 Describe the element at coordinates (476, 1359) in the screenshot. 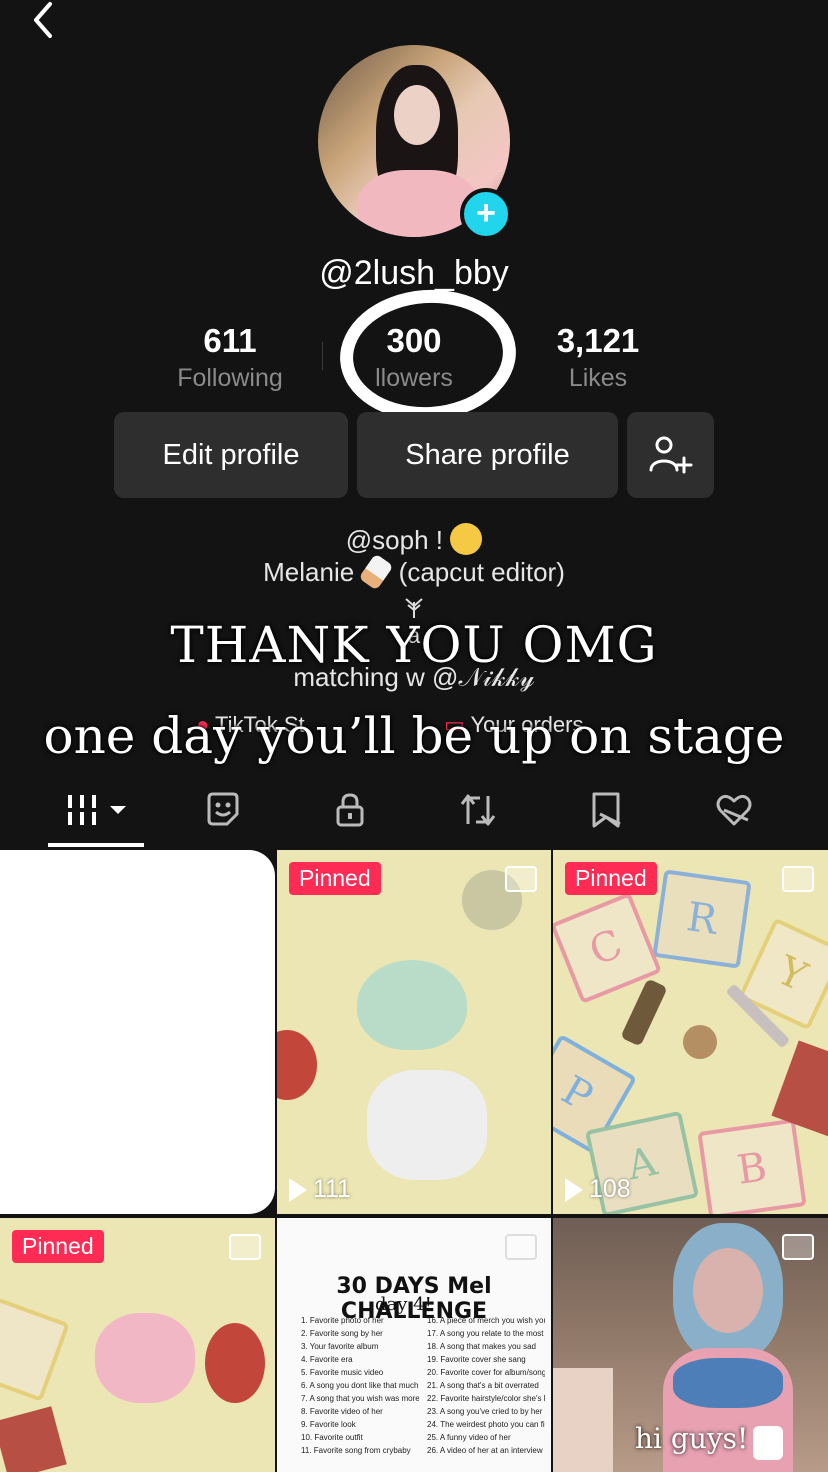

I see `challenge-item: 19. Favorite cover she sang` at that location.